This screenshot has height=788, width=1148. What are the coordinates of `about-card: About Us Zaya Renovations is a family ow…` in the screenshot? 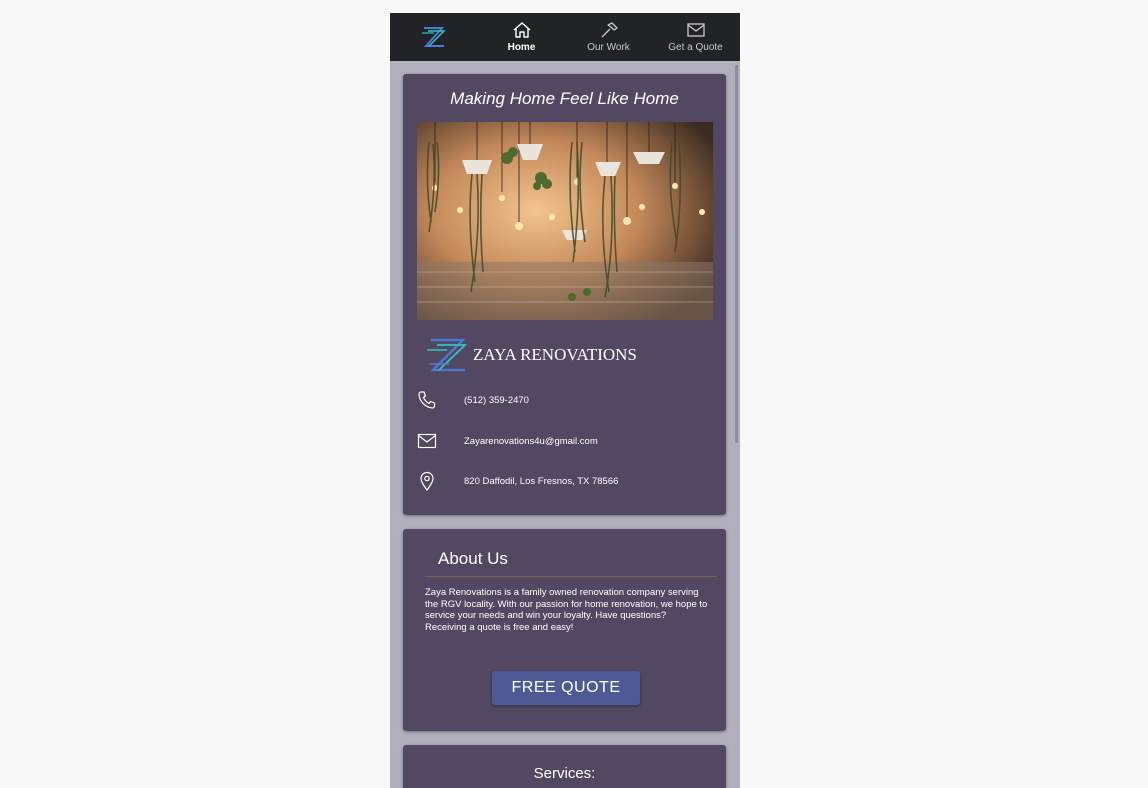 It's located at (564, 630).